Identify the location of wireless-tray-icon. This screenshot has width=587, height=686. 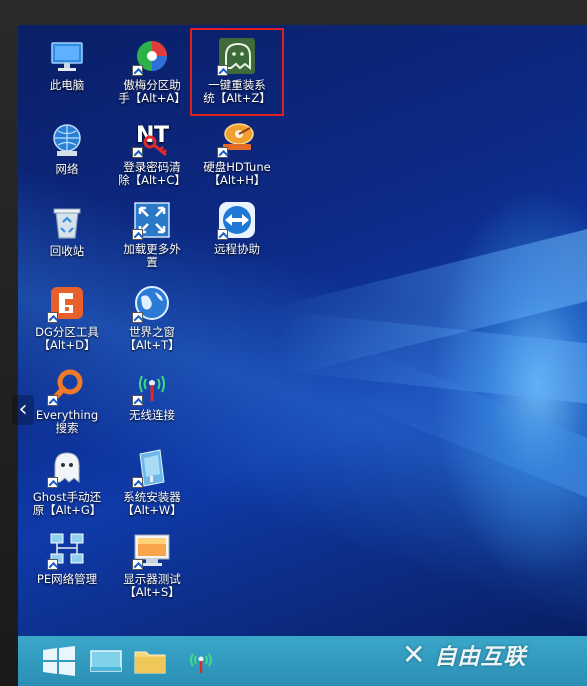
(201, 661).